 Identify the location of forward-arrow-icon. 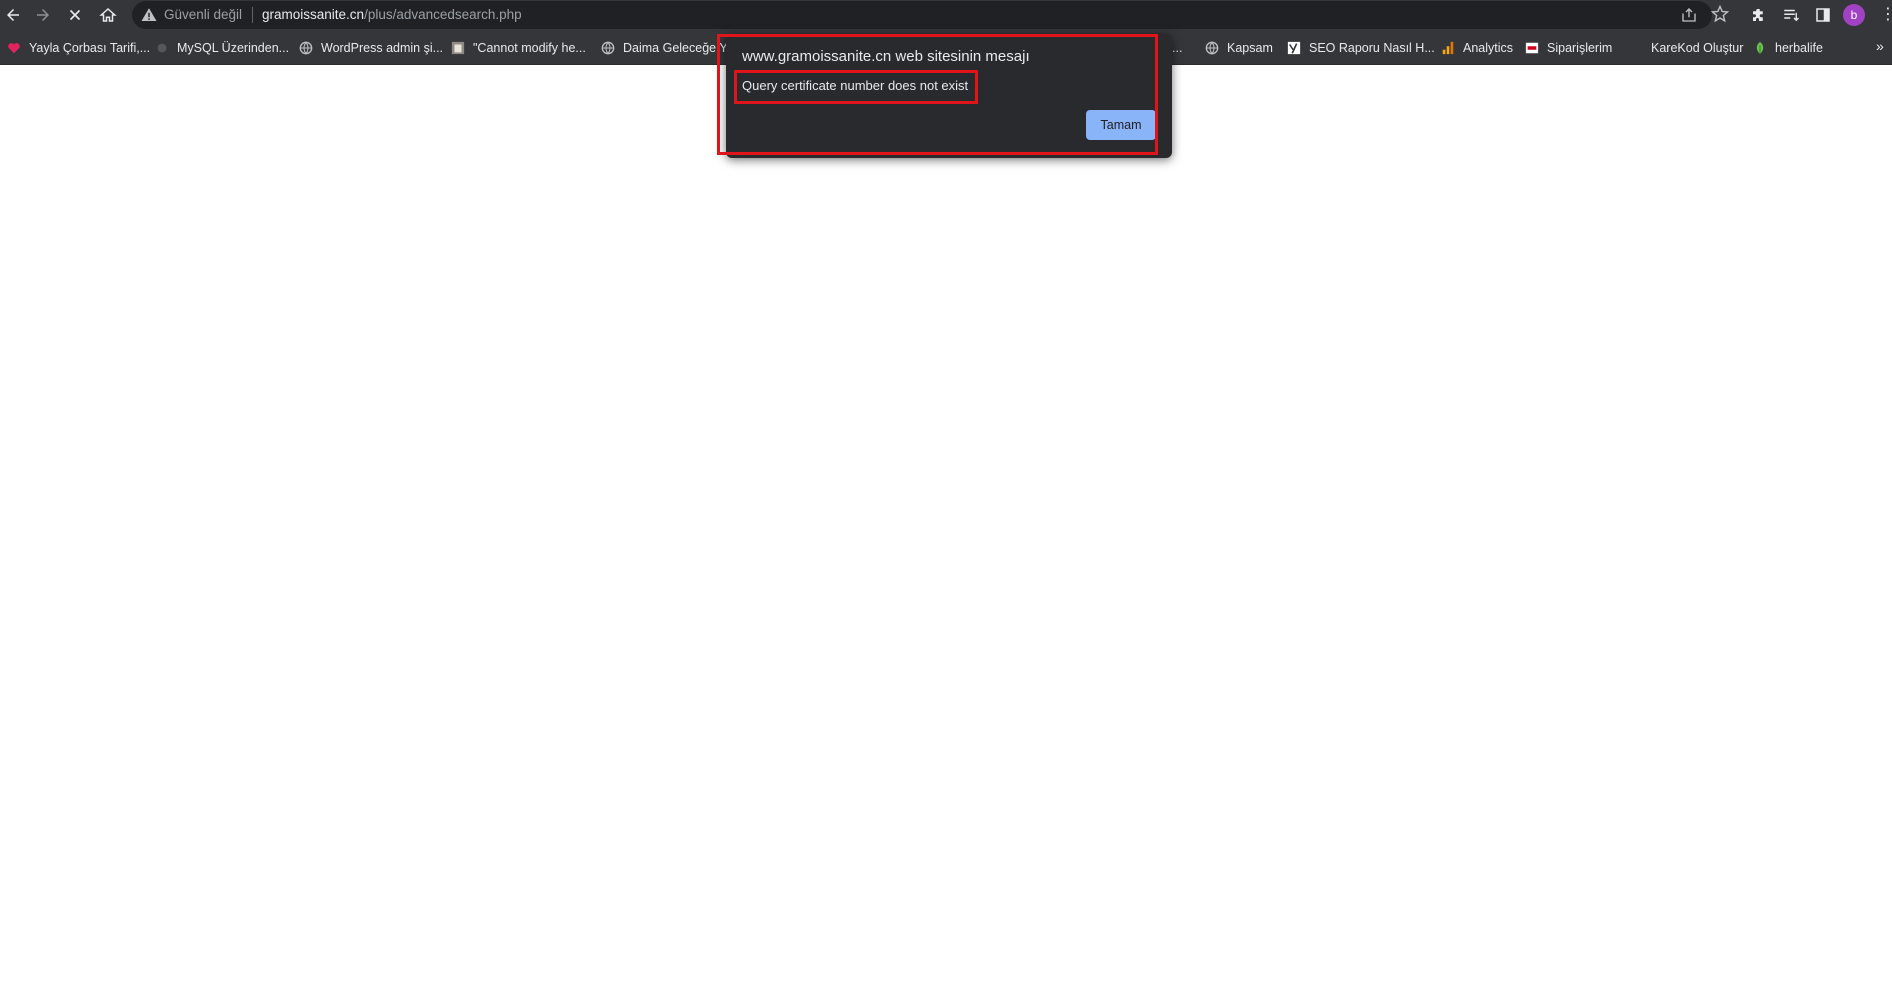
(43, 15).